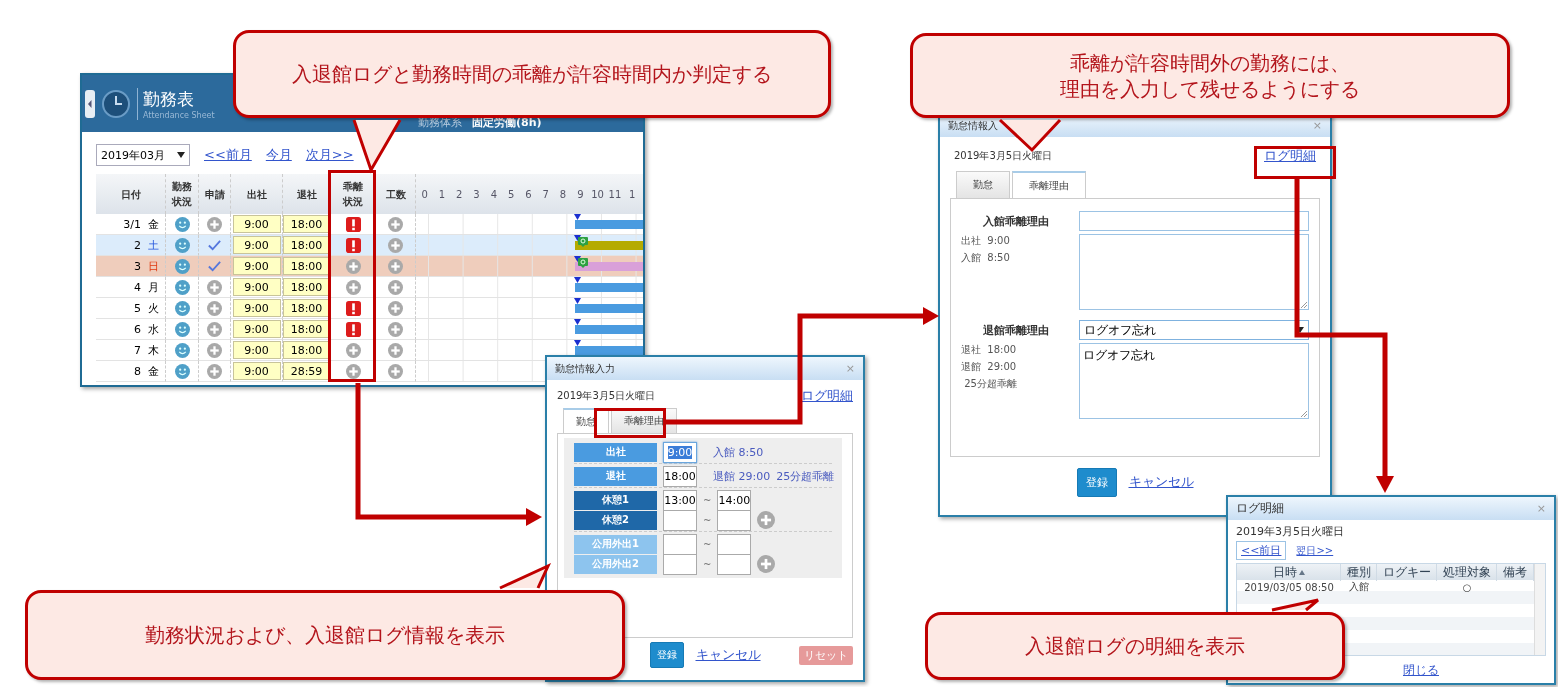 The width and height of the screenshot is (1558, 687). Describe the element at coordinates (329, 155) in the screenshot. I see `nav-link: 次月>>` at that location.